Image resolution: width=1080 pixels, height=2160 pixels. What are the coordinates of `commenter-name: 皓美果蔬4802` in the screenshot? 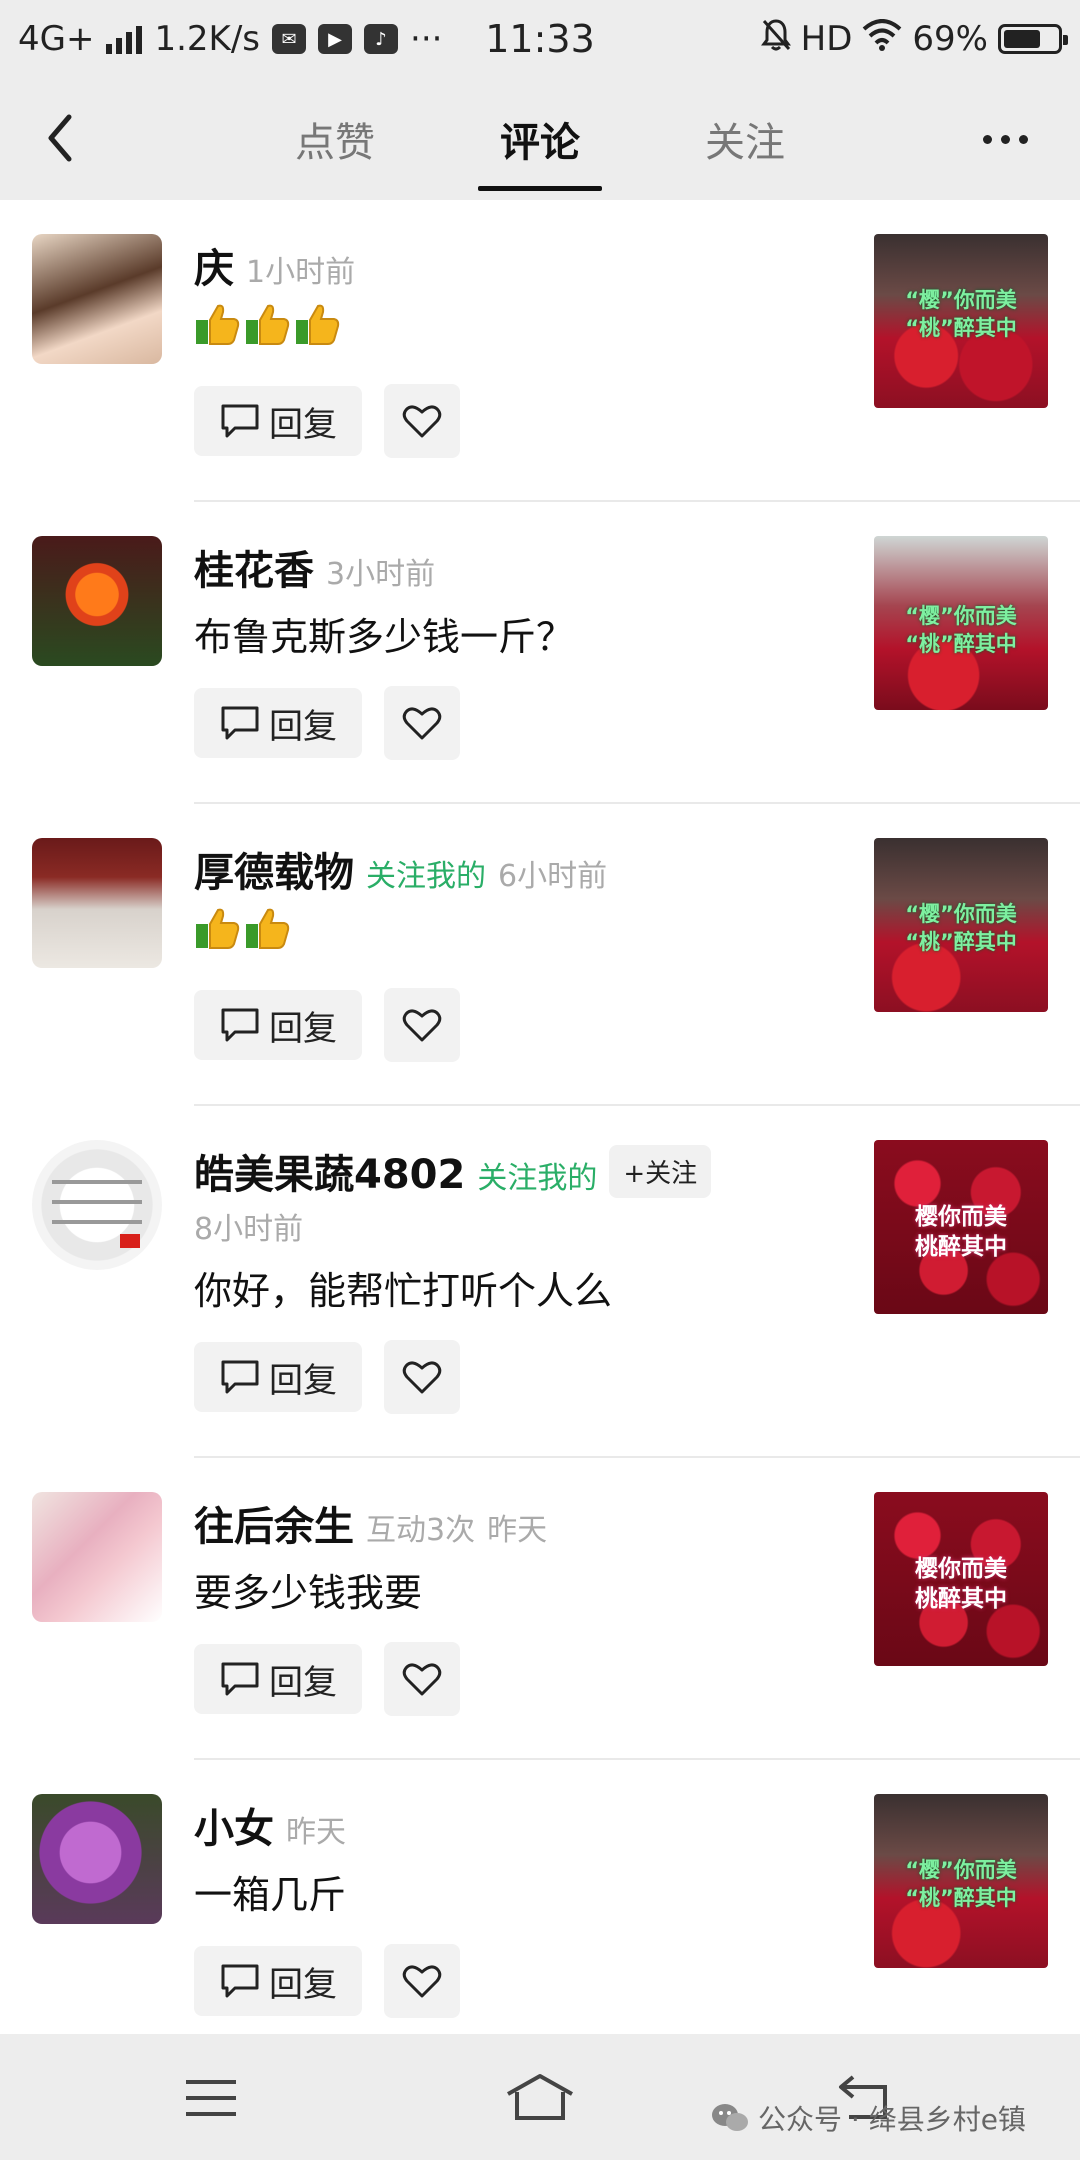 It's located at (329, 1171).